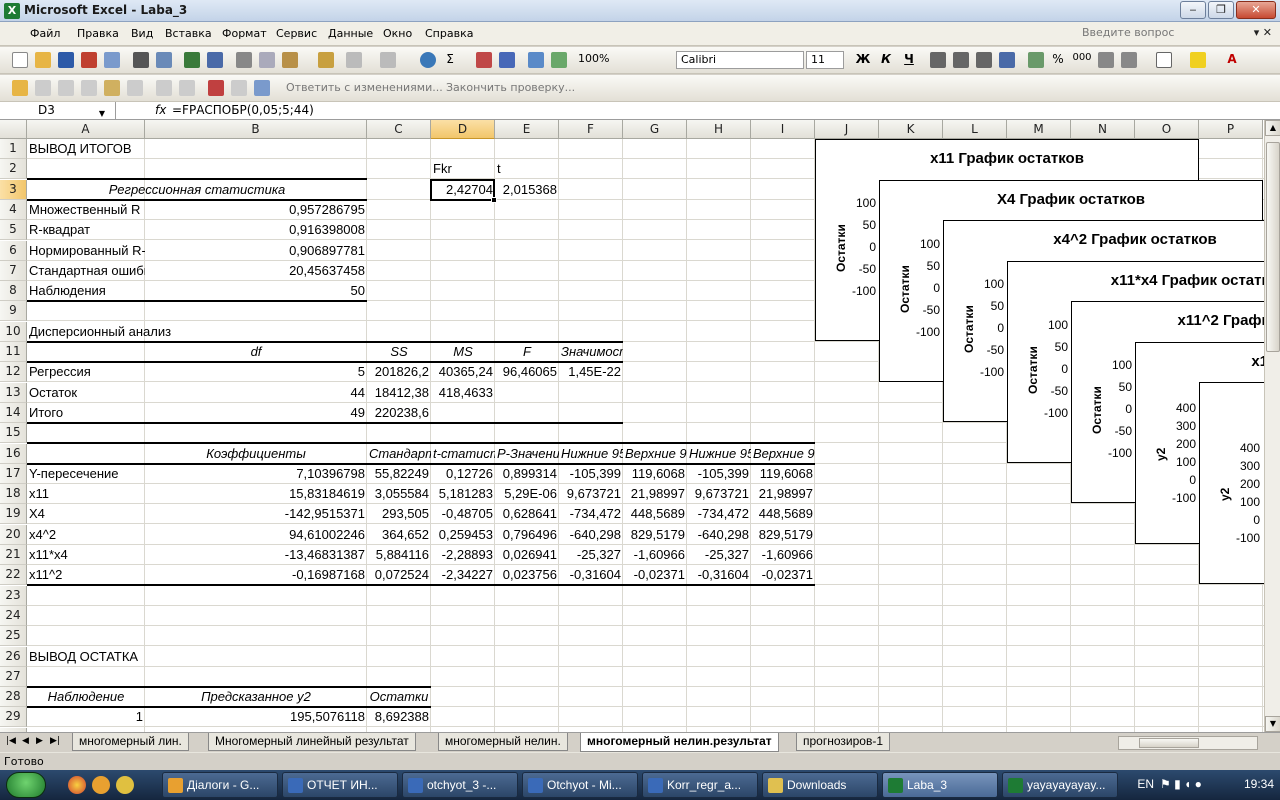  What do you see at coordinates (13, 596) in the screenshot?
I see `row-header-23: 23` at bounding box center [13, 596].